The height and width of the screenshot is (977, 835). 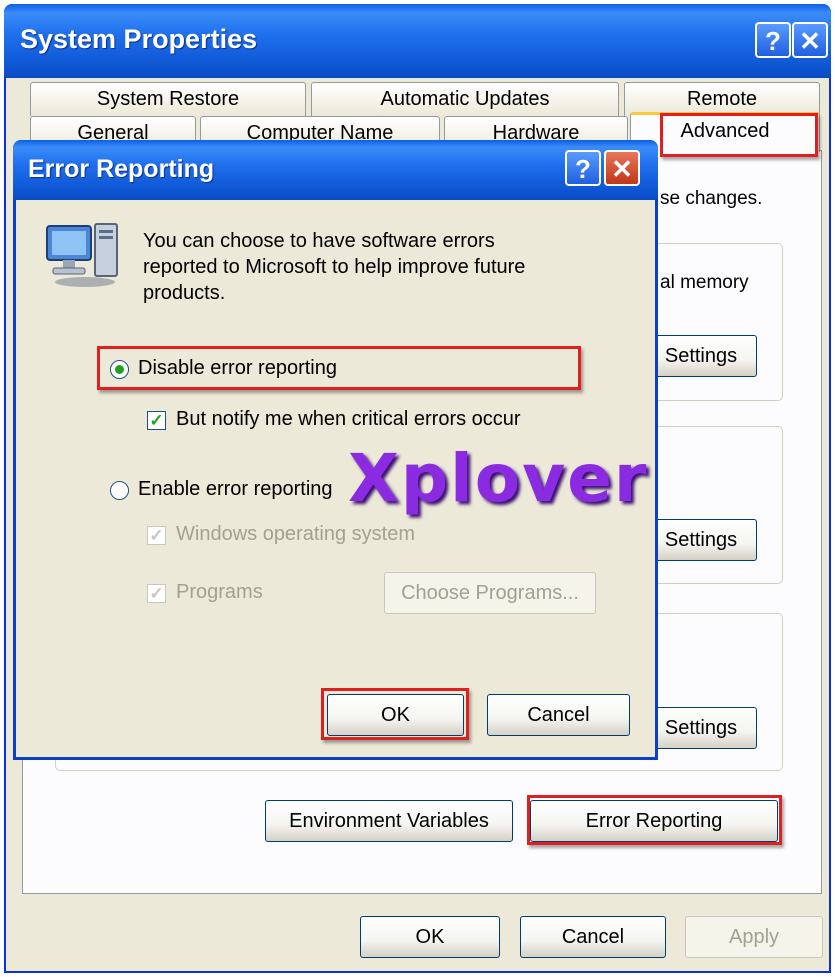 What do you see at coordinates (810, 40) in the screenshot?
I see `close-button: ✕` at bounding box center [810, 40].